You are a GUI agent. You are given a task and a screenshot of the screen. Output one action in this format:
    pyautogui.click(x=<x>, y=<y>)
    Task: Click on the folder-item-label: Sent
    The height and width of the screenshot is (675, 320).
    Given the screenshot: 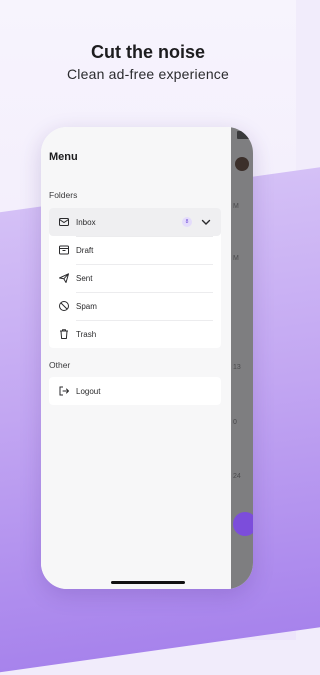 What is the action you would take?
    pyautogui.click(x=84, y=278)
    